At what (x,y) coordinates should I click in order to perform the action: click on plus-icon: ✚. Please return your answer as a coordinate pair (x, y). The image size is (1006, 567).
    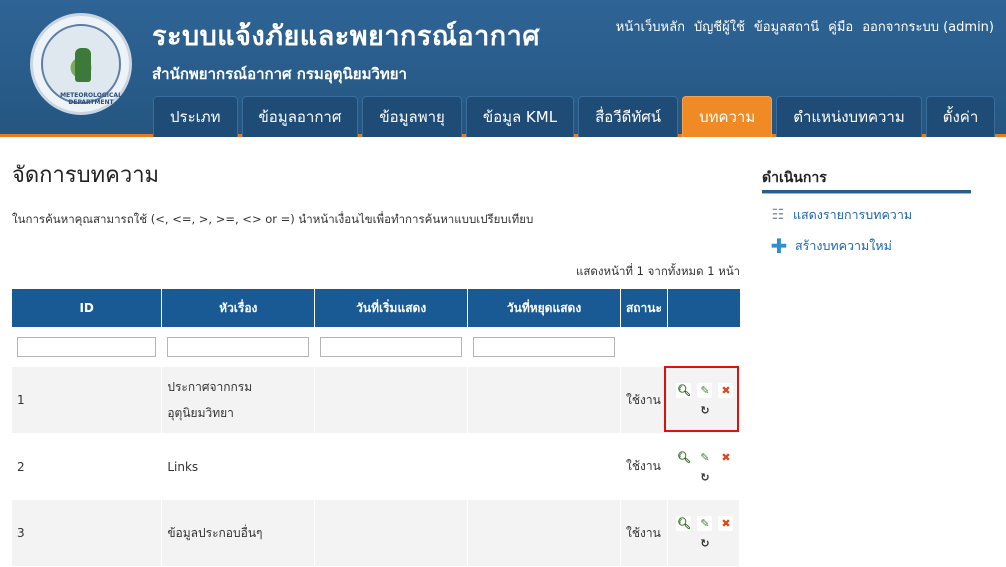
    Looking at the image, I should click on (779, 246).